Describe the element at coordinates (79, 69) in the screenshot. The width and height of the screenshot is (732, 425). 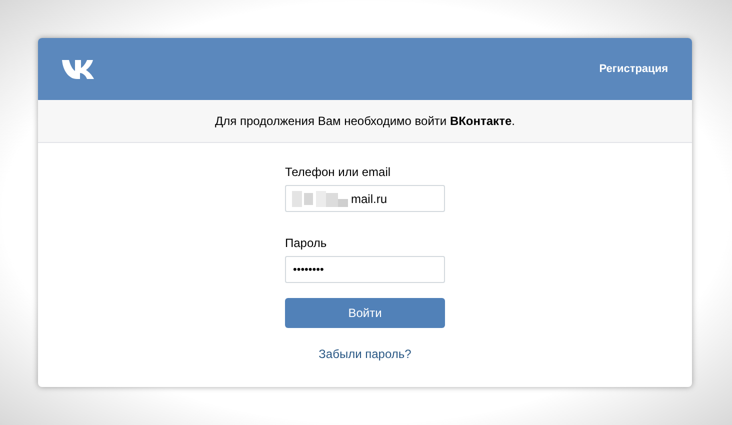
I see `vk-logo-icon` at that location.